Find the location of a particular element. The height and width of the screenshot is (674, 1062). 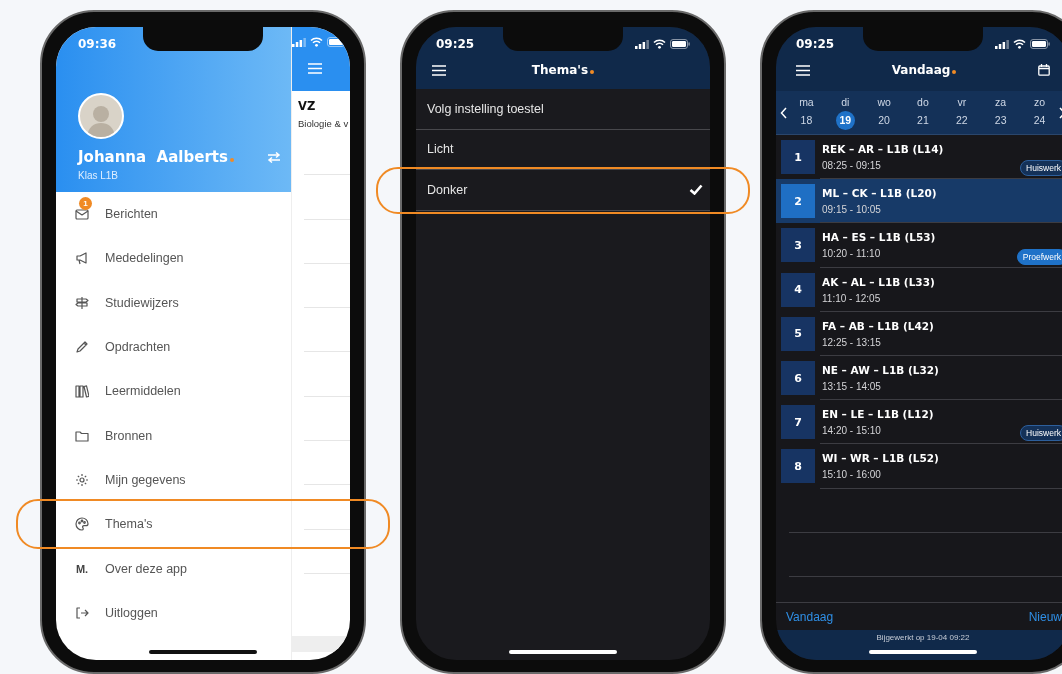

folder-icon is located at coordinates (82, 435).